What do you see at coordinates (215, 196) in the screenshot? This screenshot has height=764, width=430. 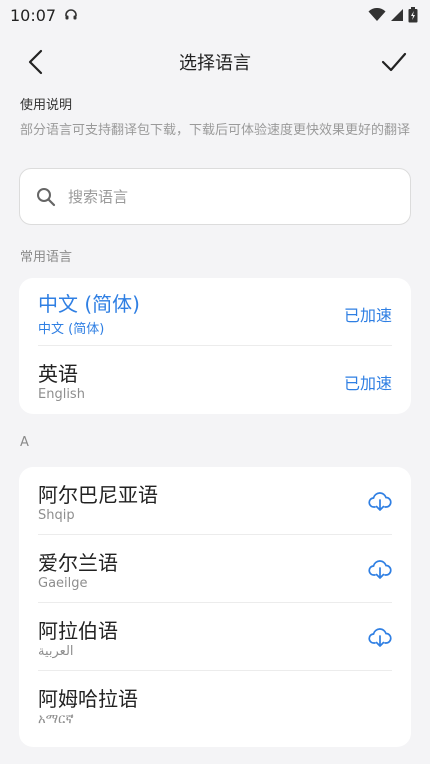 I see `search-input: 搜索语言` at bounding box center [215, 196].